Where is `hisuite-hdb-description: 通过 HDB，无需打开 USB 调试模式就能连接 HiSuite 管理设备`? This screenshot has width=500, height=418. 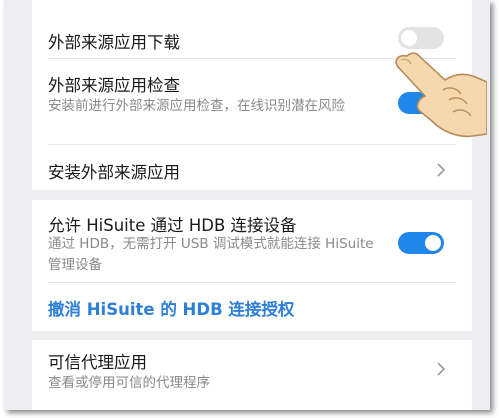 hisuite-hdb-description: 通过 HDB，无需打开 USB 调试模式就能连接 HiSuite 管理设备 is located at coordinates (211, 254).